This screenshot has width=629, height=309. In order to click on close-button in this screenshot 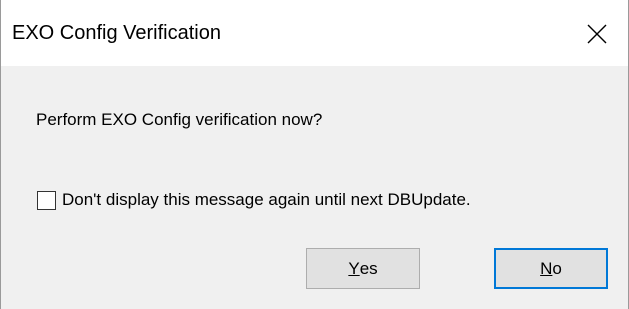, I will do `click(598, 33)`.